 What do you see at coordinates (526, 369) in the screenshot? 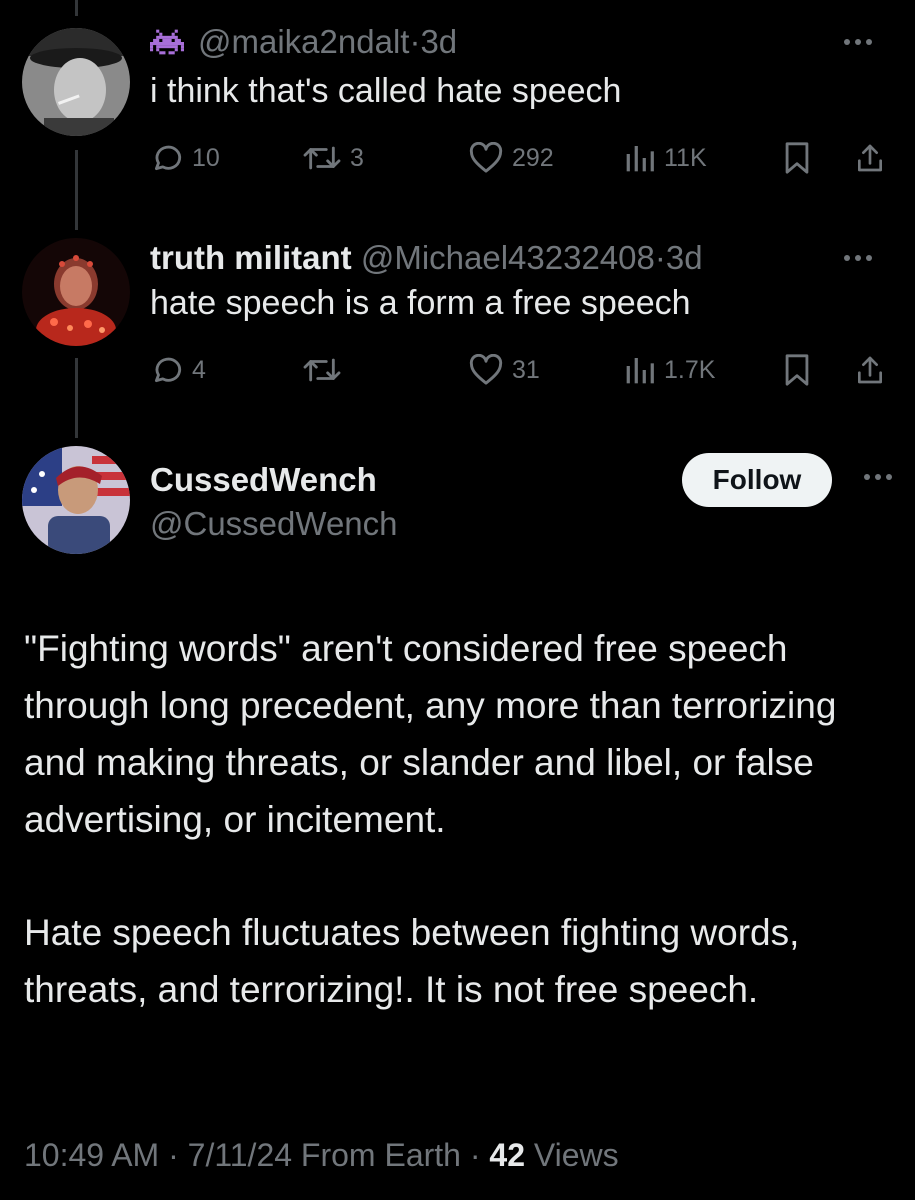
I see `like-count: 31` at bounding box center [526, 369].